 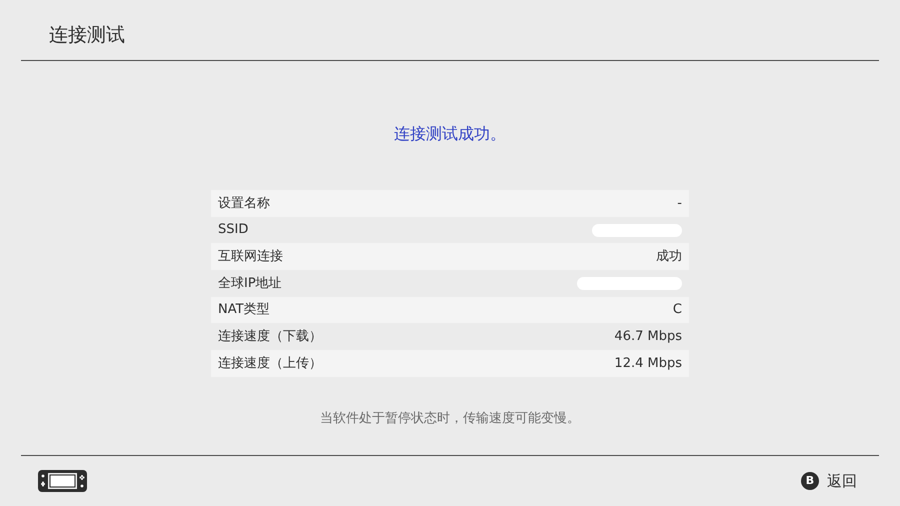 I want to click on row-value: 46.7 Mbps, so click(x=648, y=337).